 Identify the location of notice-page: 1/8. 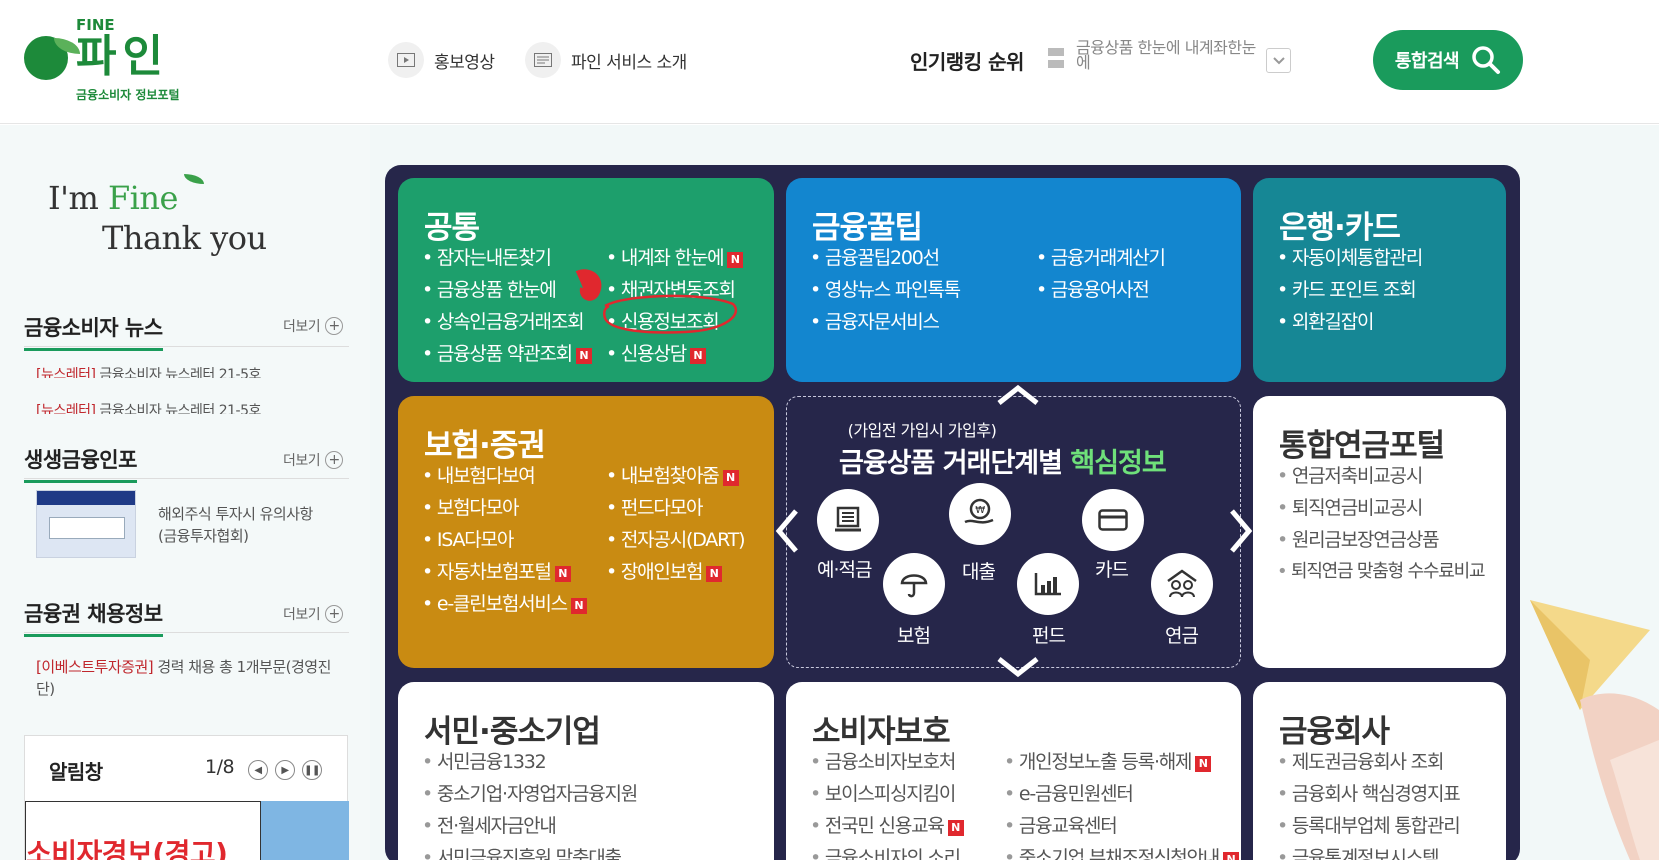
(220, 767).